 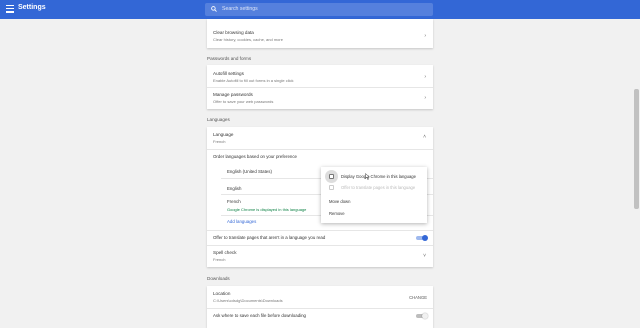 I want to click on language-item-english-us: English (United States), so click(x=249, y=171).